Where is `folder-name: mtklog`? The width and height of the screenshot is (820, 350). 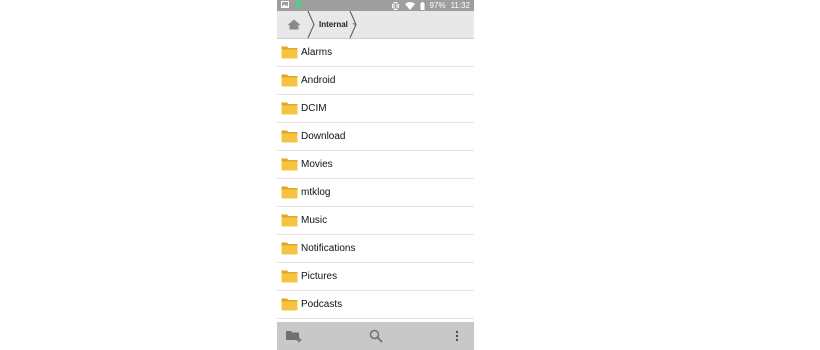
folder-name: mtklog is located at coordinates (316, 192).